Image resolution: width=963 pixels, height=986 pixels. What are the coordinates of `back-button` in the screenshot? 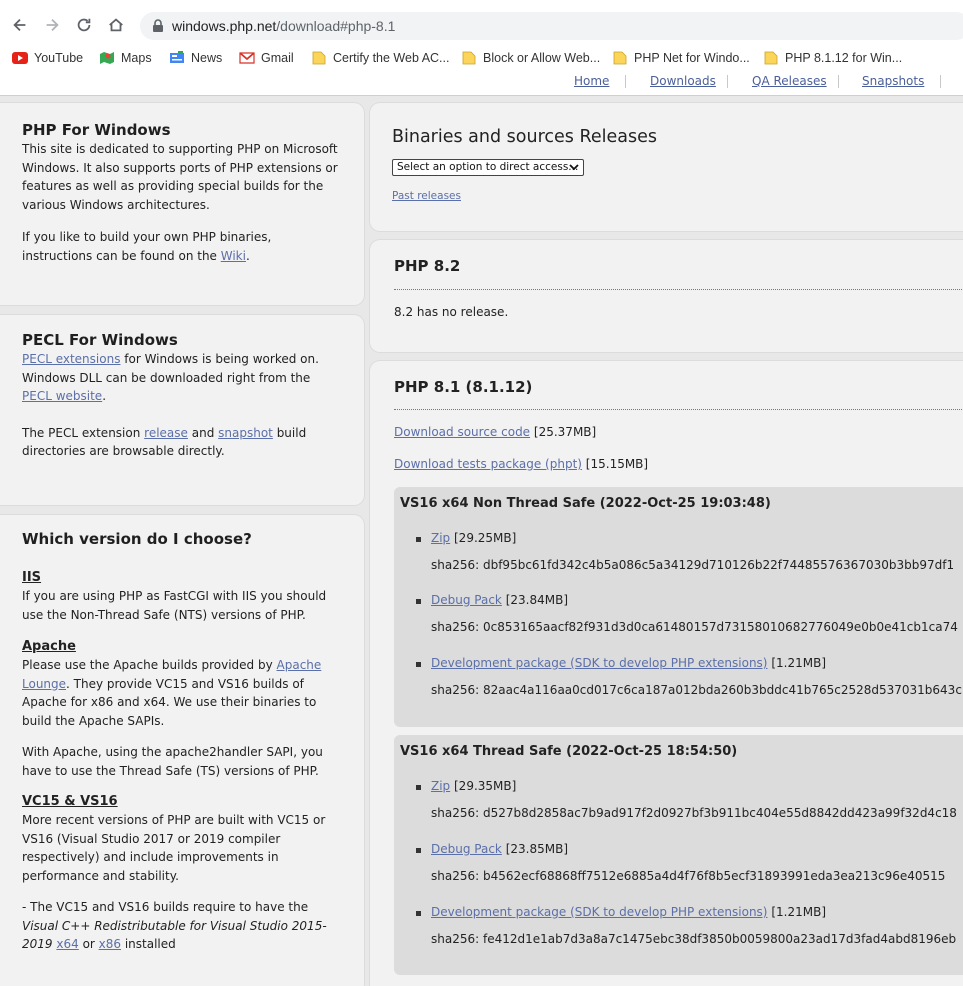 It's located at (20, 25).